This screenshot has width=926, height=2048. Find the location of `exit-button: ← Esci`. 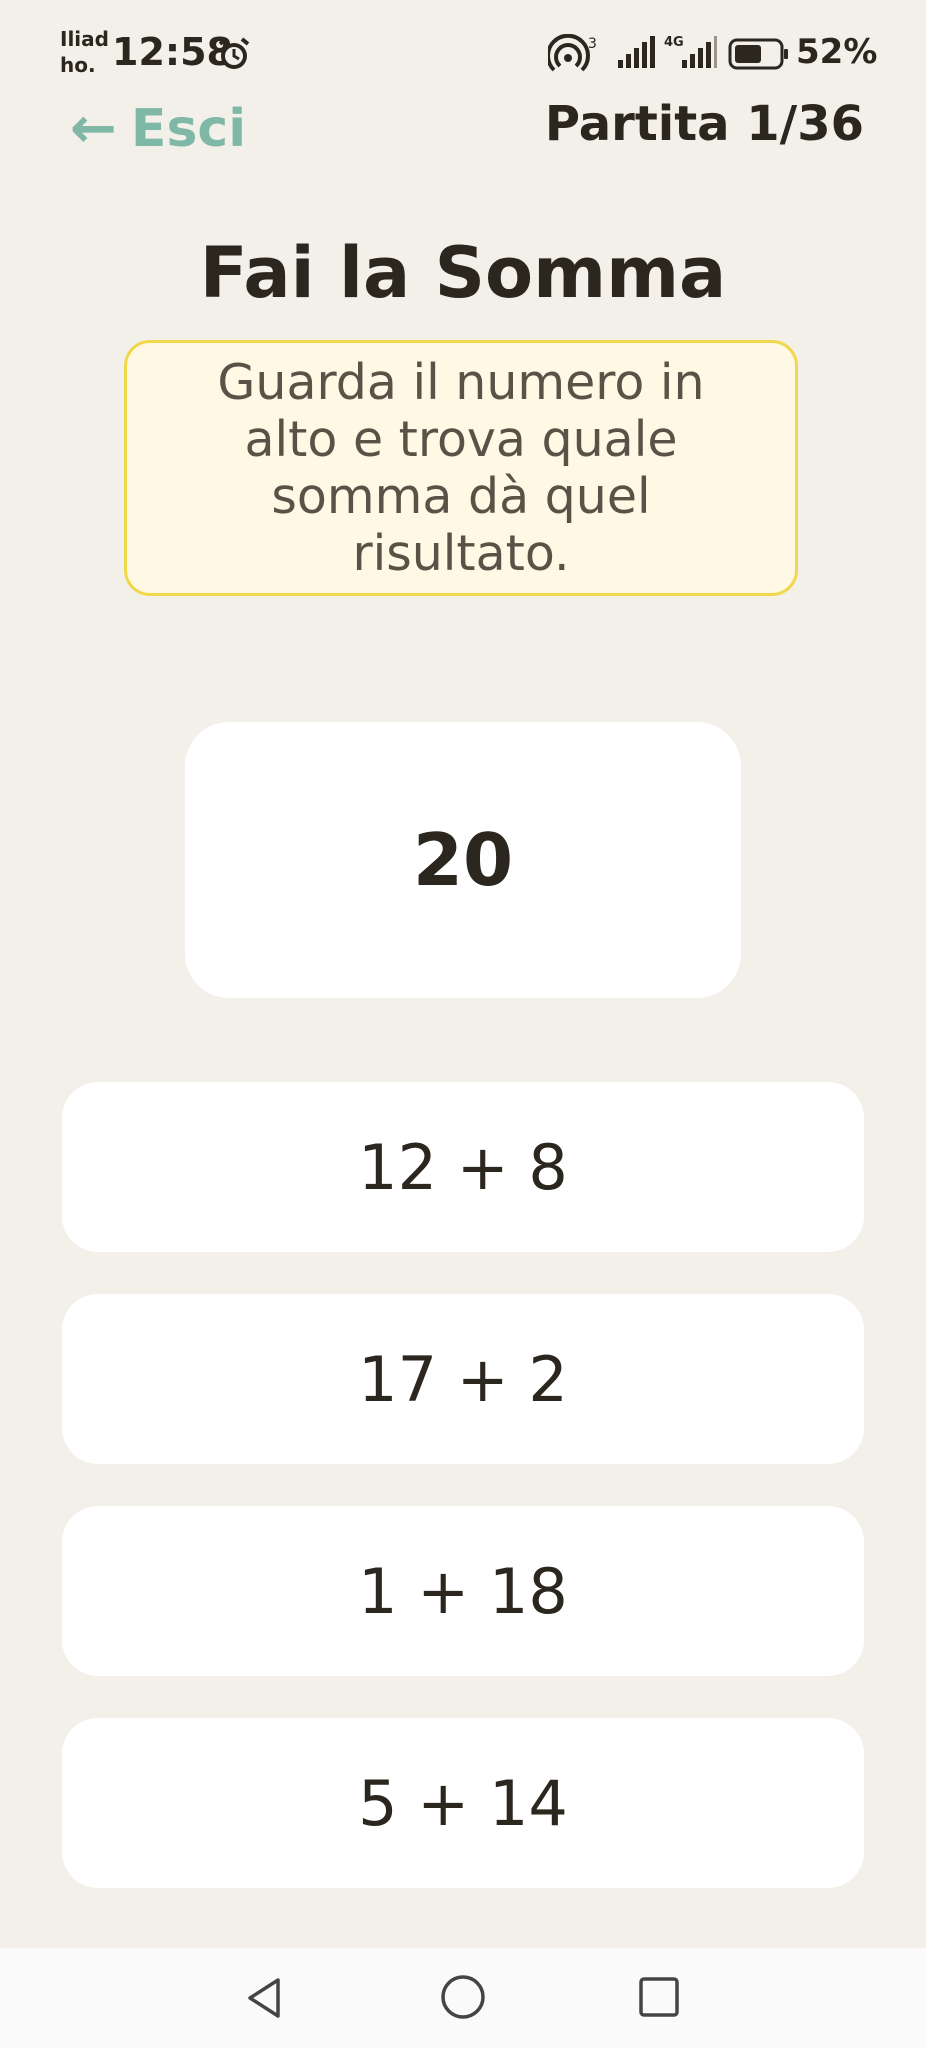

exit-button: ← Esci is located at coordinates (158, 128).